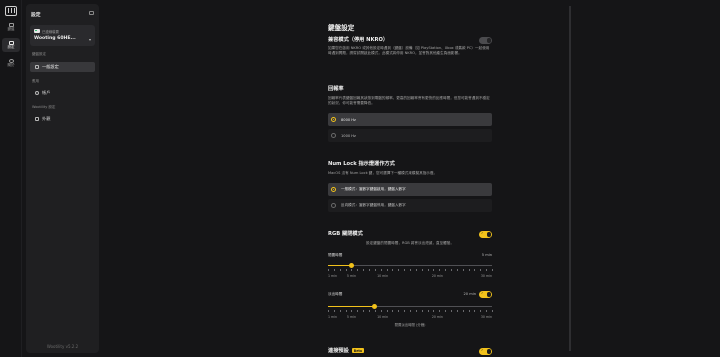  What do you see at coordinates (410, 306) in the screenshot?
I see `fade-time-slider` at bounding box center [410, 306].